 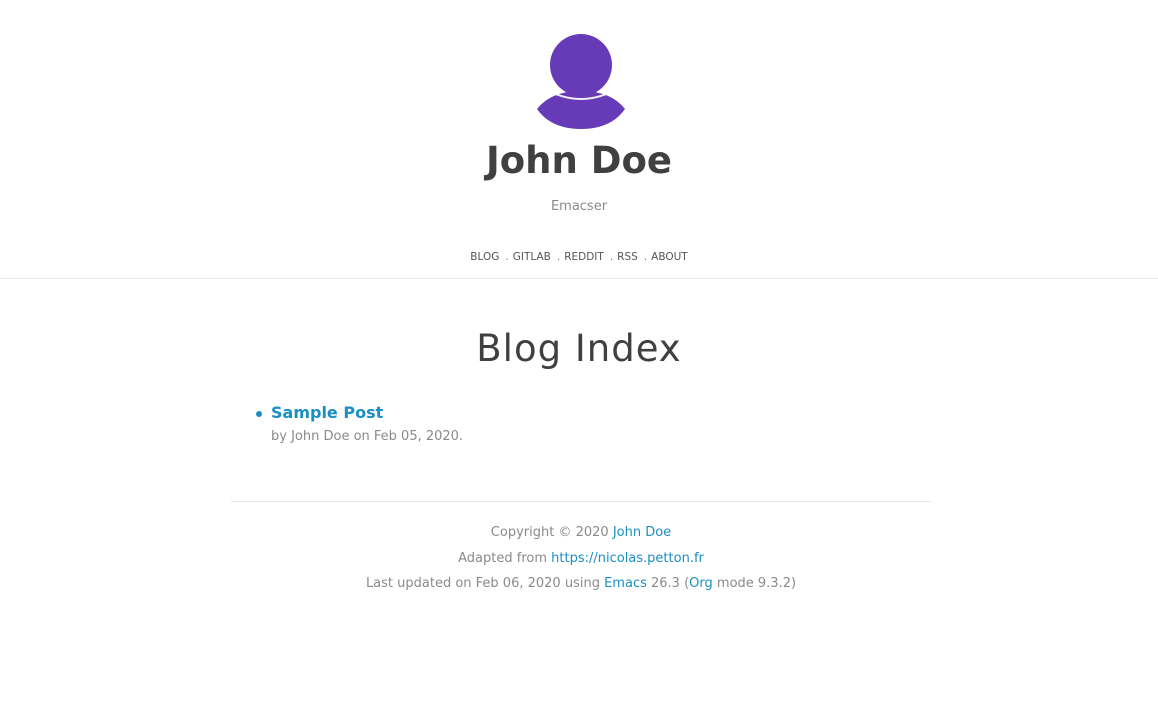 What do you see at coordinates (627, 558) in the screenshot?
I see `adapted-source-link: https://nicolas.petton.fr` at bounding box center [627, 558].